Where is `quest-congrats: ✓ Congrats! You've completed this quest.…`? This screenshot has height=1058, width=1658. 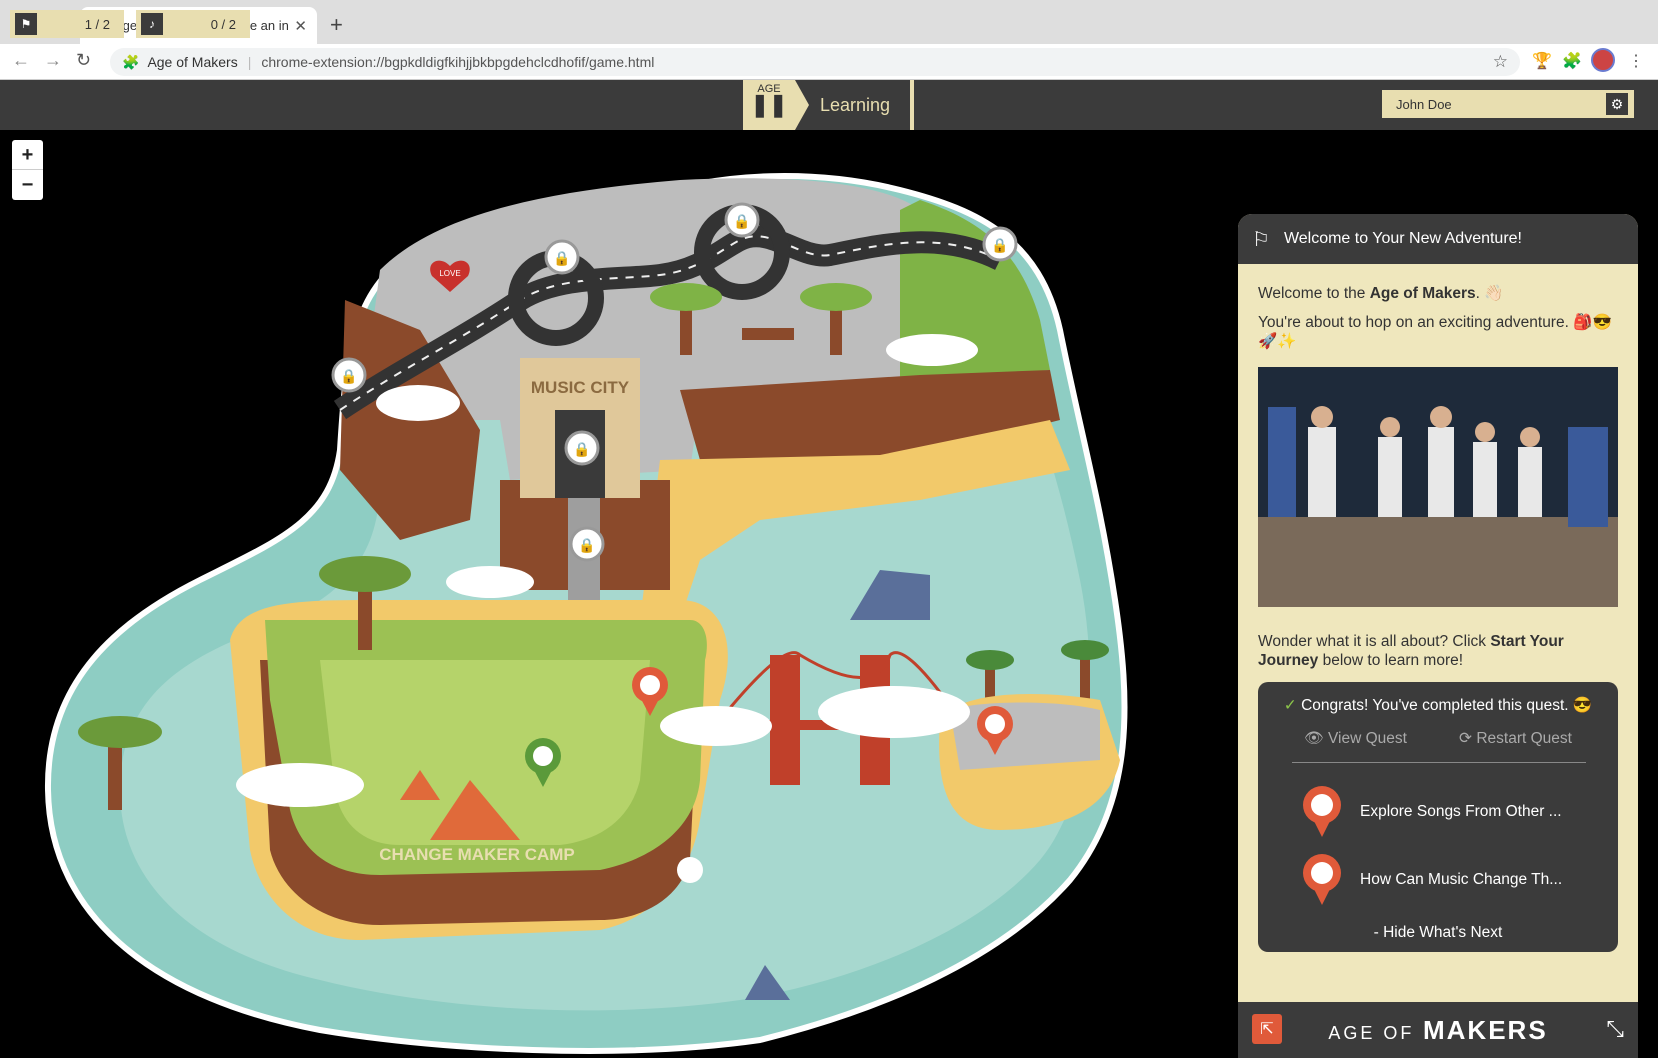 quest-congrats: ✓ Congrats! You've completed this quest.… is located at coordinates (1438, 705).